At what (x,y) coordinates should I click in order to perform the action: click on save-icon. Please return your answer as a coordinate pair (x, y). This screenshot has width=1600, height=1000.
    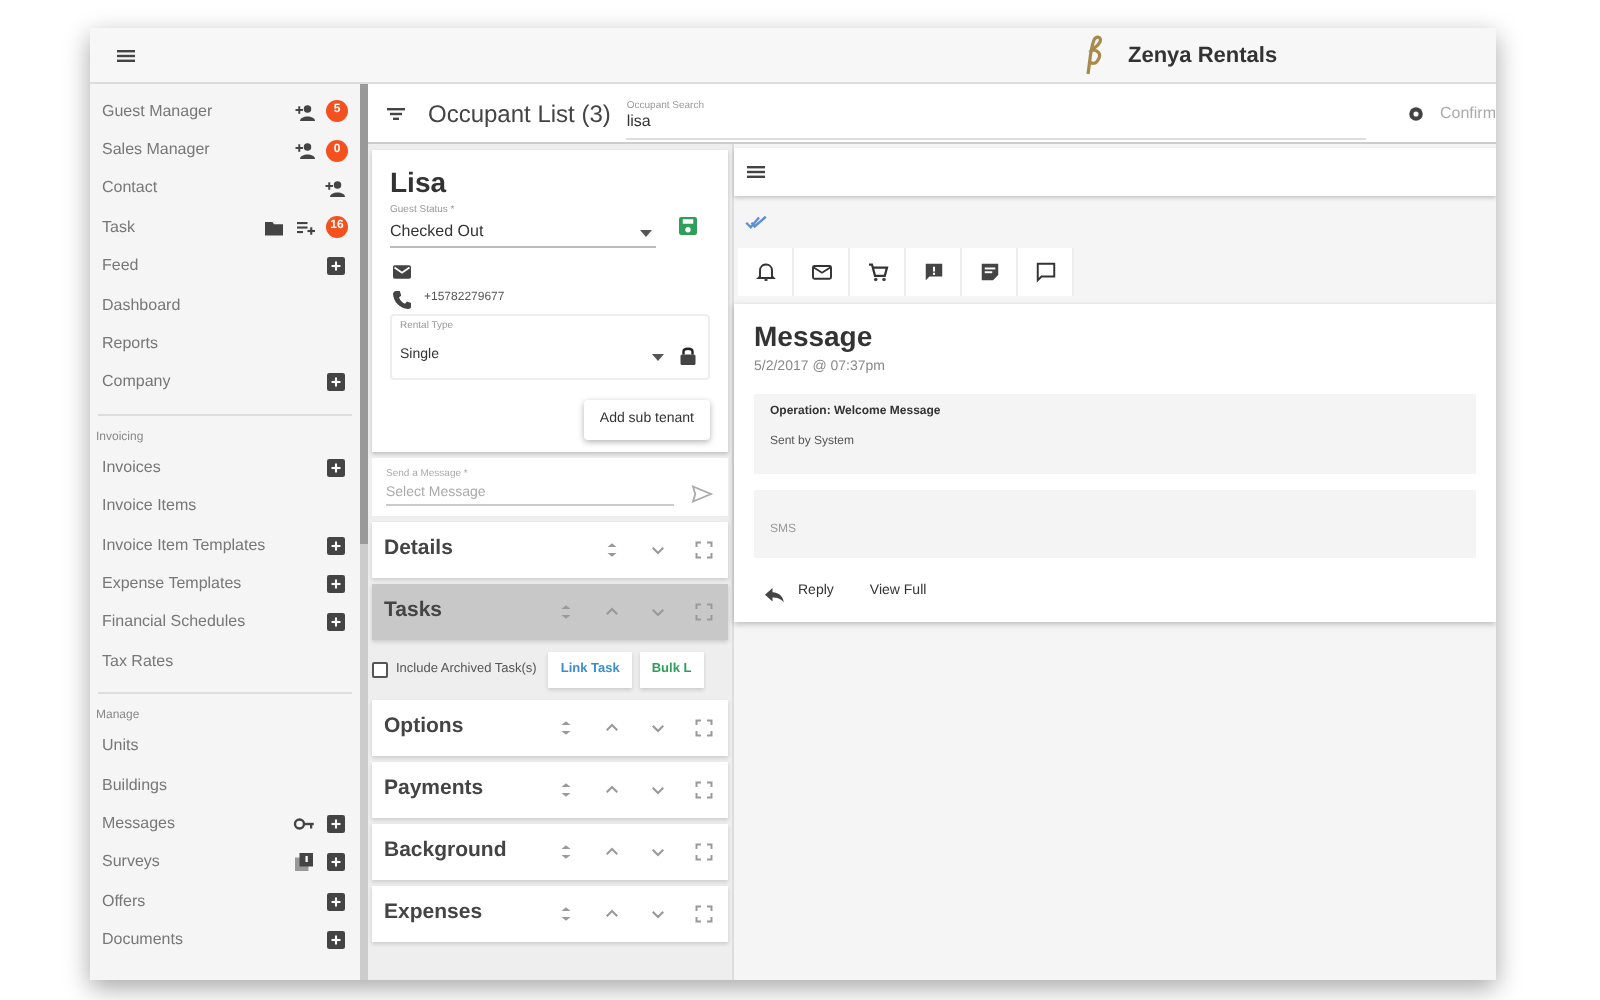
    Looking at the image, I should click on (688, 225).